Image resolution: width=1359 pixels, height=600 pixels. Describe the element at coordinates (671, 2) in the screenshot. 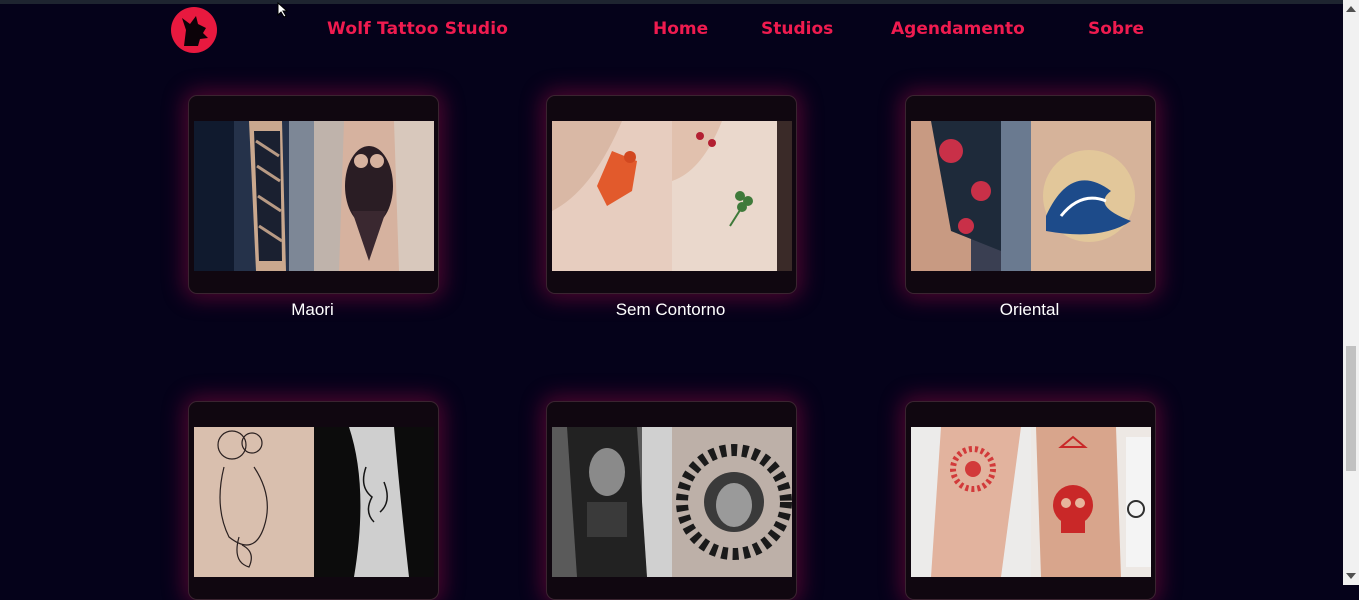

I see `top-border` at that location.